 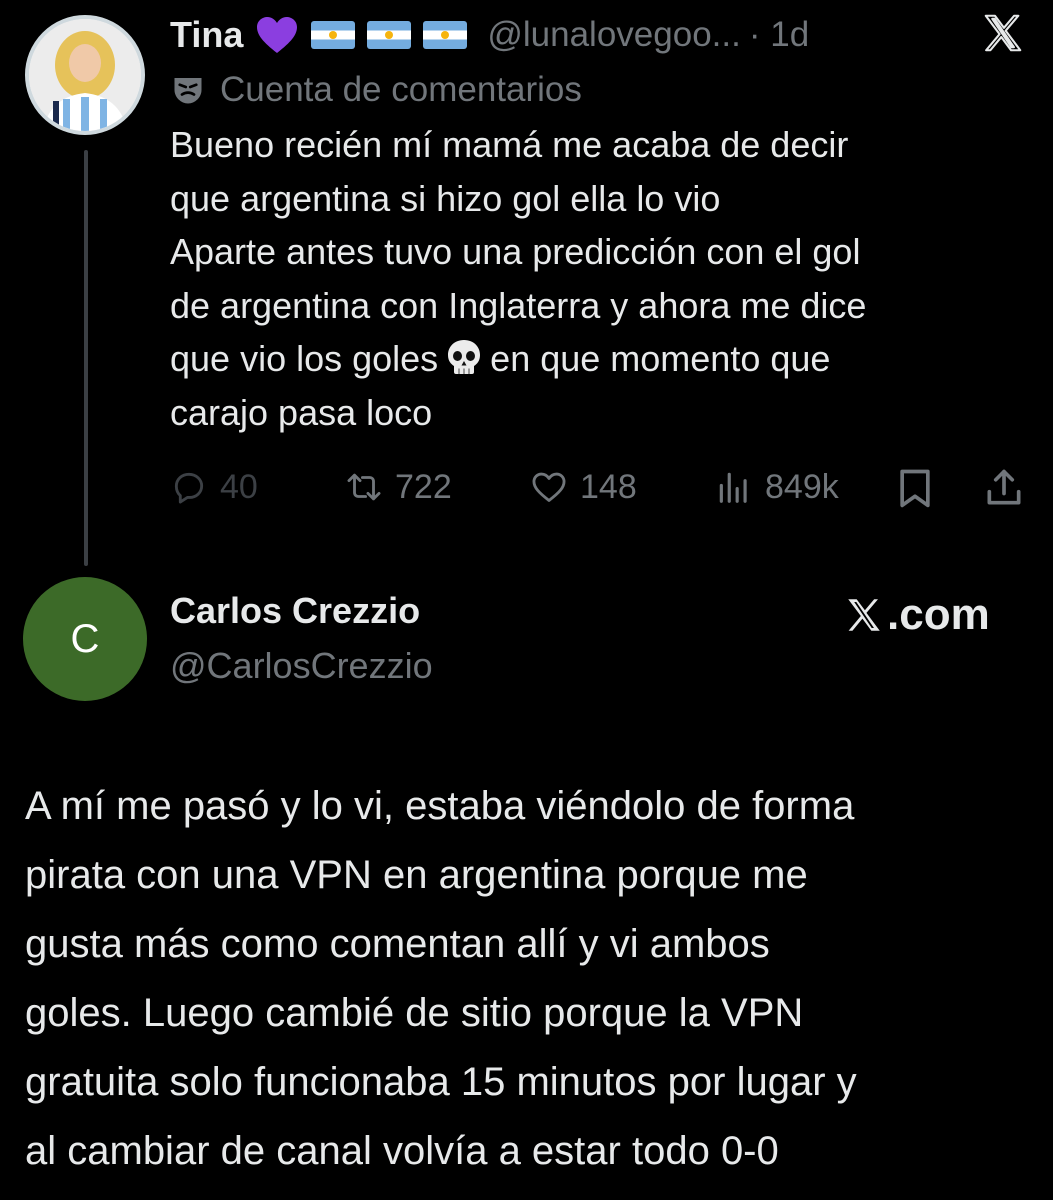 I want to click on like-icon, so click(x=549, y=487).